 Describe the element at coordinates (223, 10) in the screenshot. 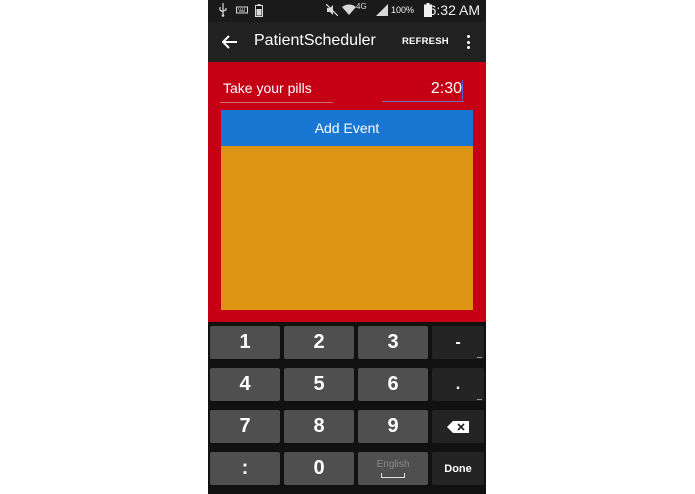

I see `usb-icon` at that location.